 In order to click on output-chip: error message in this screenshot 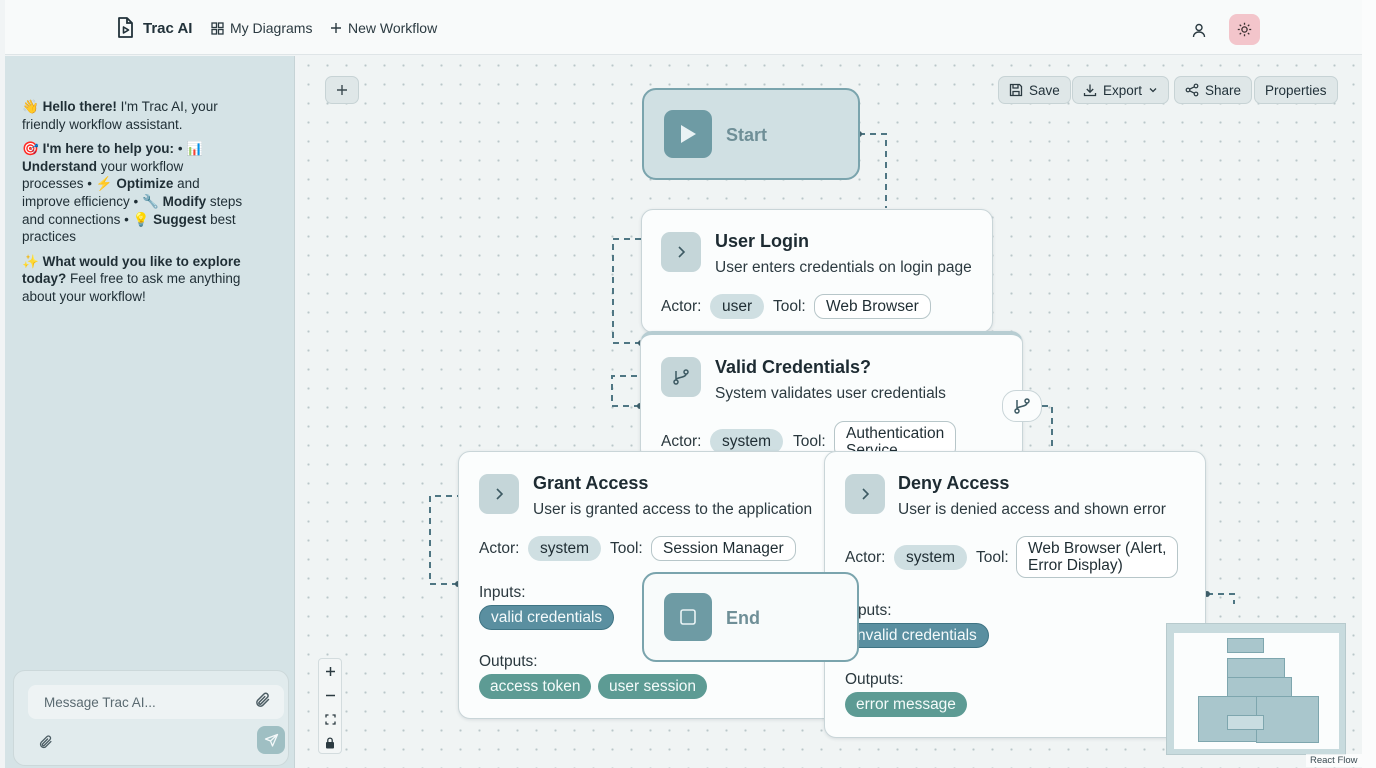, I will do `click(906, 704)`.